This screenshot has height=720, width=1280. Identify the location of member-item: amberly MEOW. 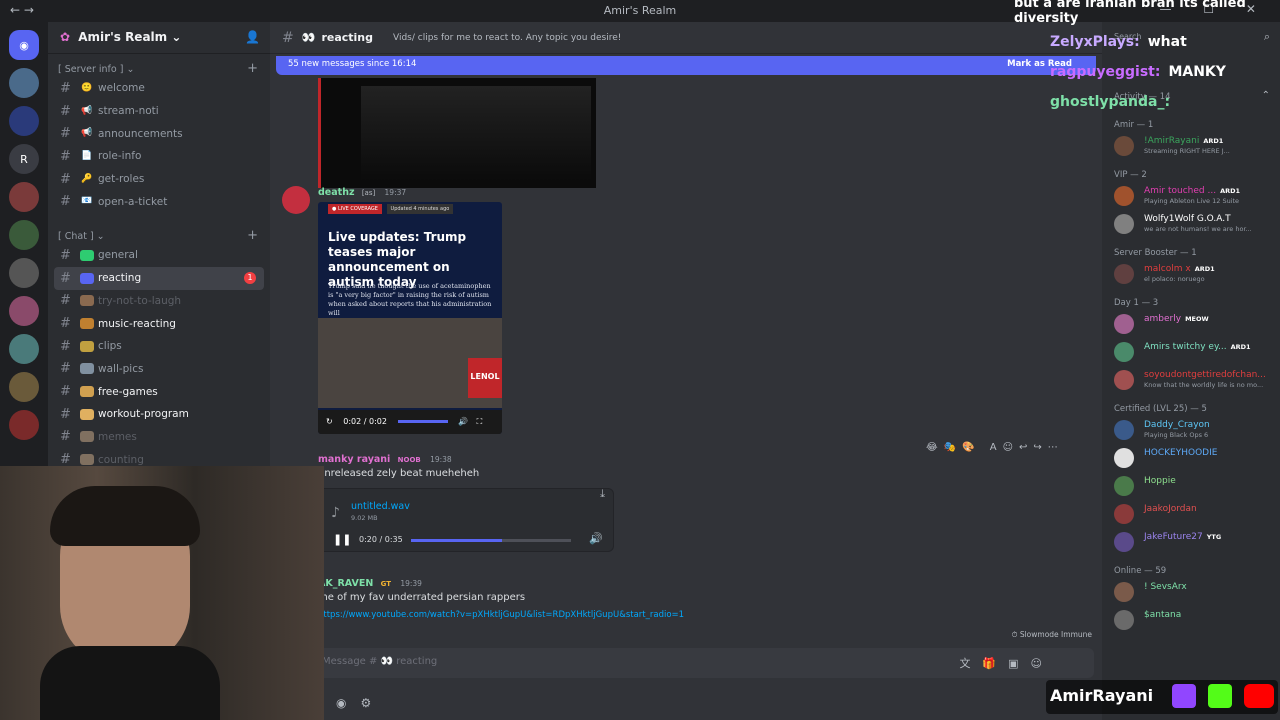
(1194, 325).